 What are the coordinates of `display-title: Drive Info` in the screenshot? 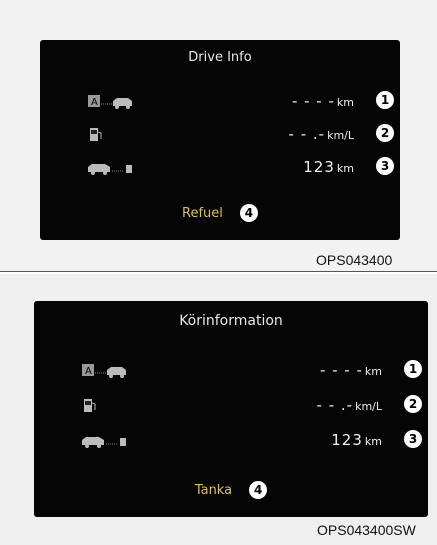 It's located at (220, 57).